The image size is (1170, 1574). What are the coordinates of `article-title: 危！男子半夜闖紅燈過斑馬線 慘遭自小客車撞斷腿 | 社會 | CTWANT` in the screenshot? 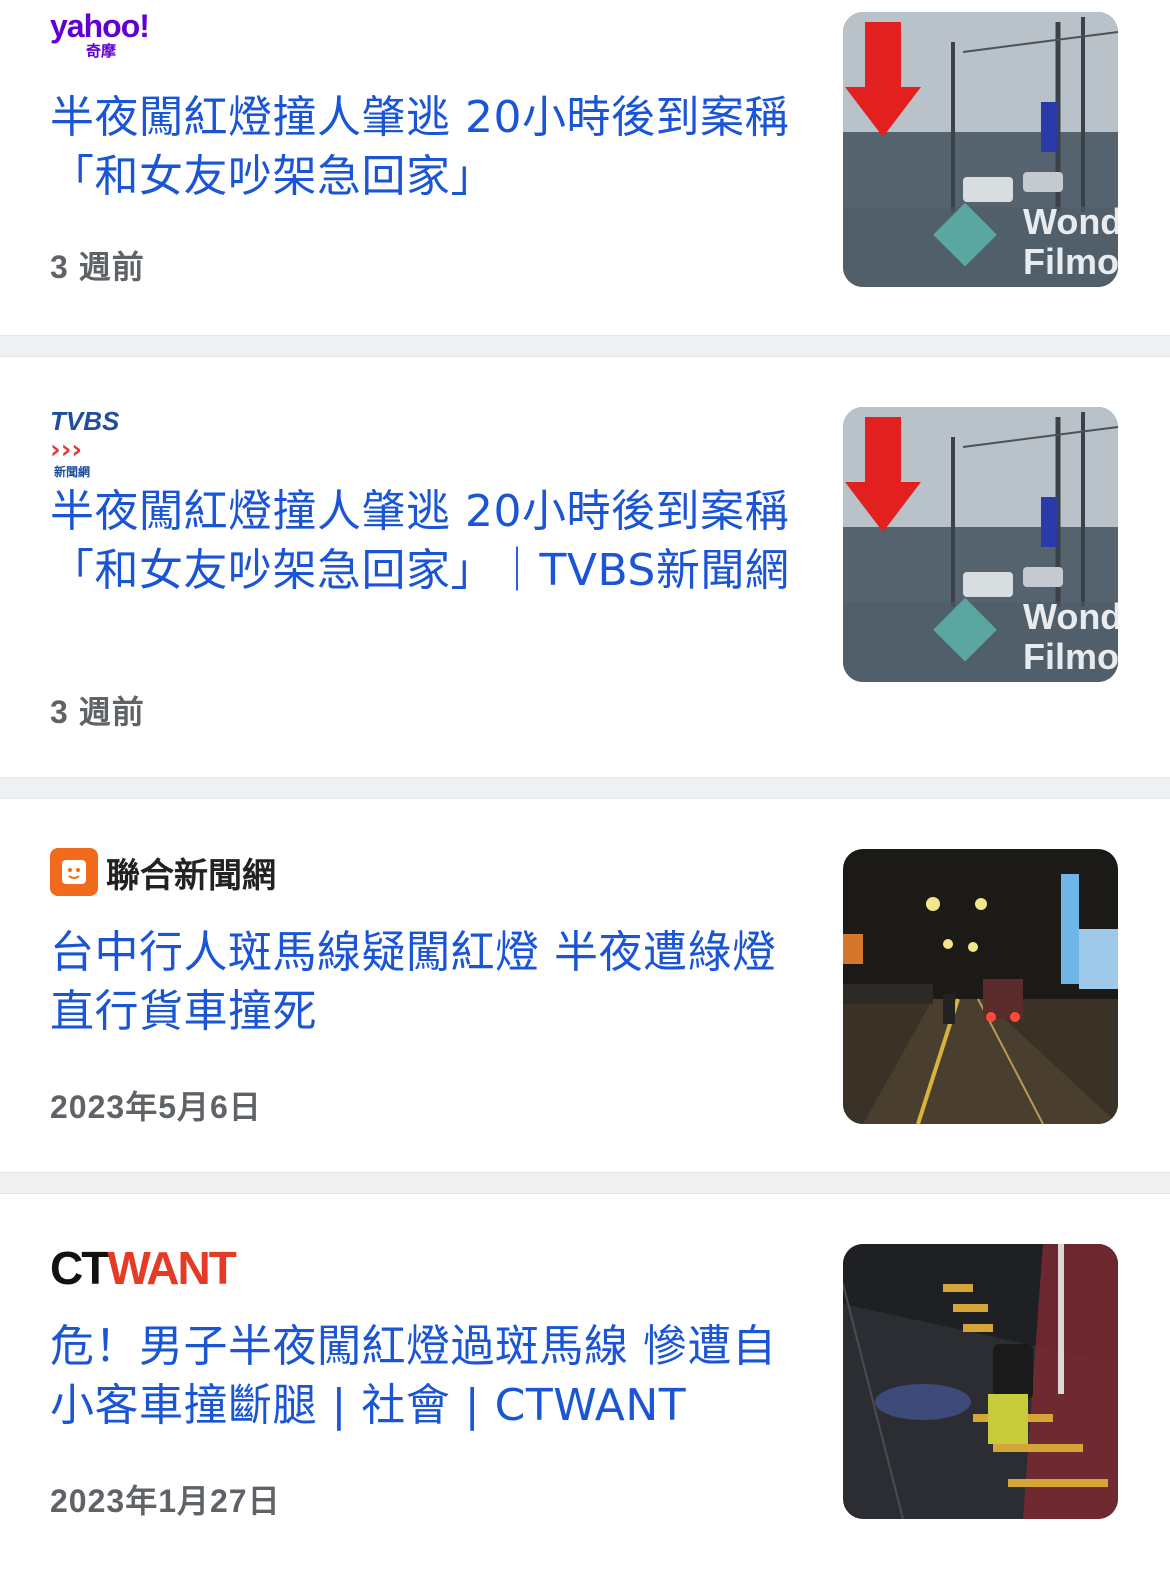 It's located at (422, 1376).